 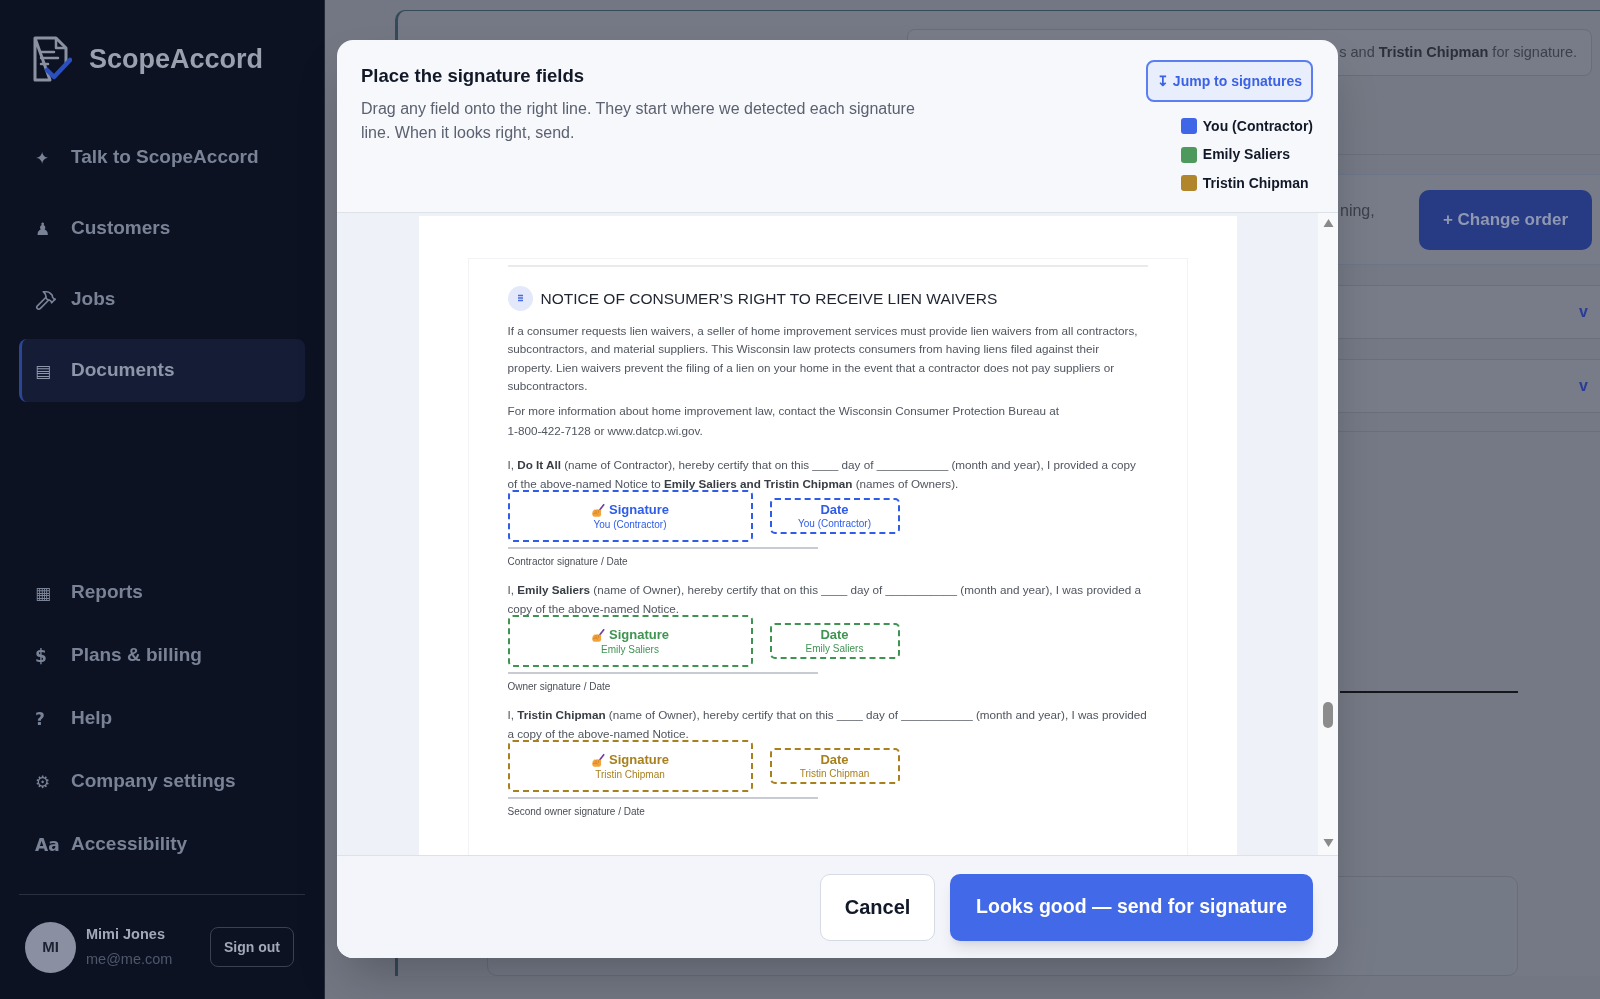 I want to click on date-field: Date Emily Saliers, so click(x=834, y=641).